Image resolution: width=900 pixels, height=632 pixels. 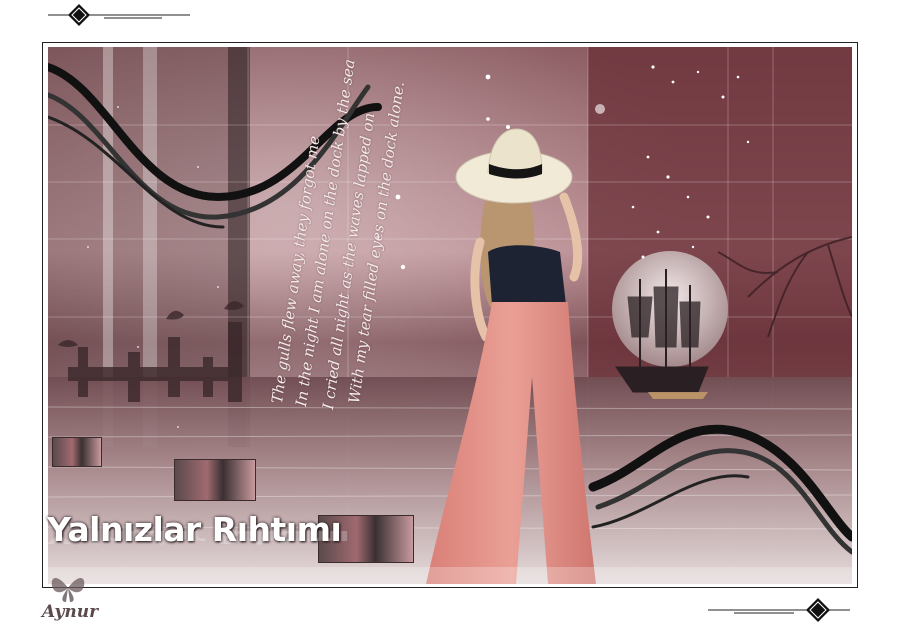 I want to click on artist-signature: Aynur, so click(x=70, y=612).